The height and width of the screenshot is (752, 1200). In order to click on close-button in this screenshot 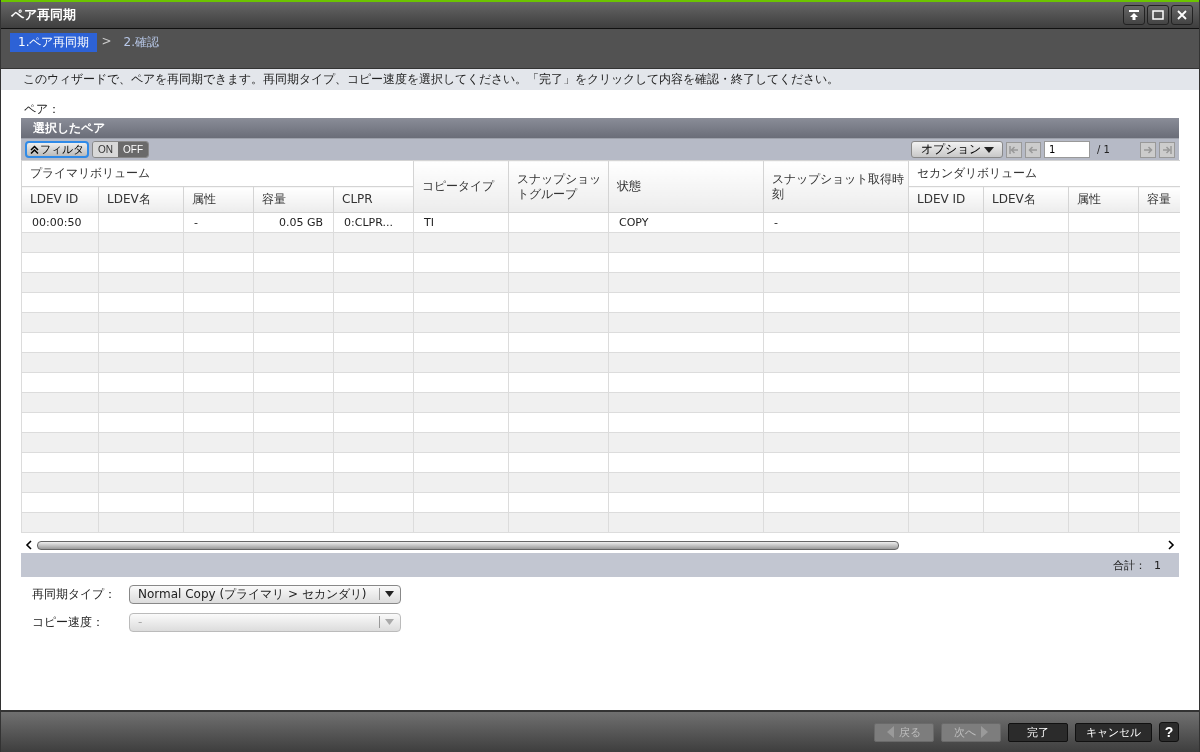, I will do `click(1182, 15)`.